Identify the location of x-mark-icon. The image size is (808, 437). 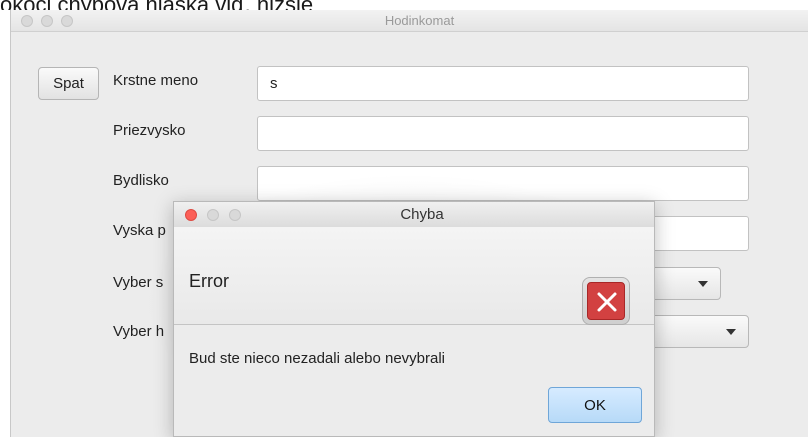
(607, 302).